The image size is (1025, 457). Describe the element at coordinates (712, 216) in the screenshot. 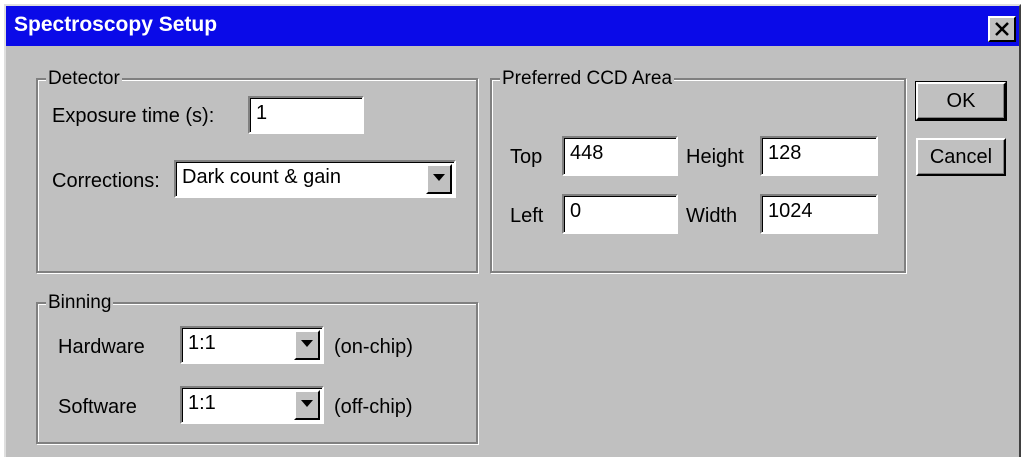

I see `width-label: Width` at that location.